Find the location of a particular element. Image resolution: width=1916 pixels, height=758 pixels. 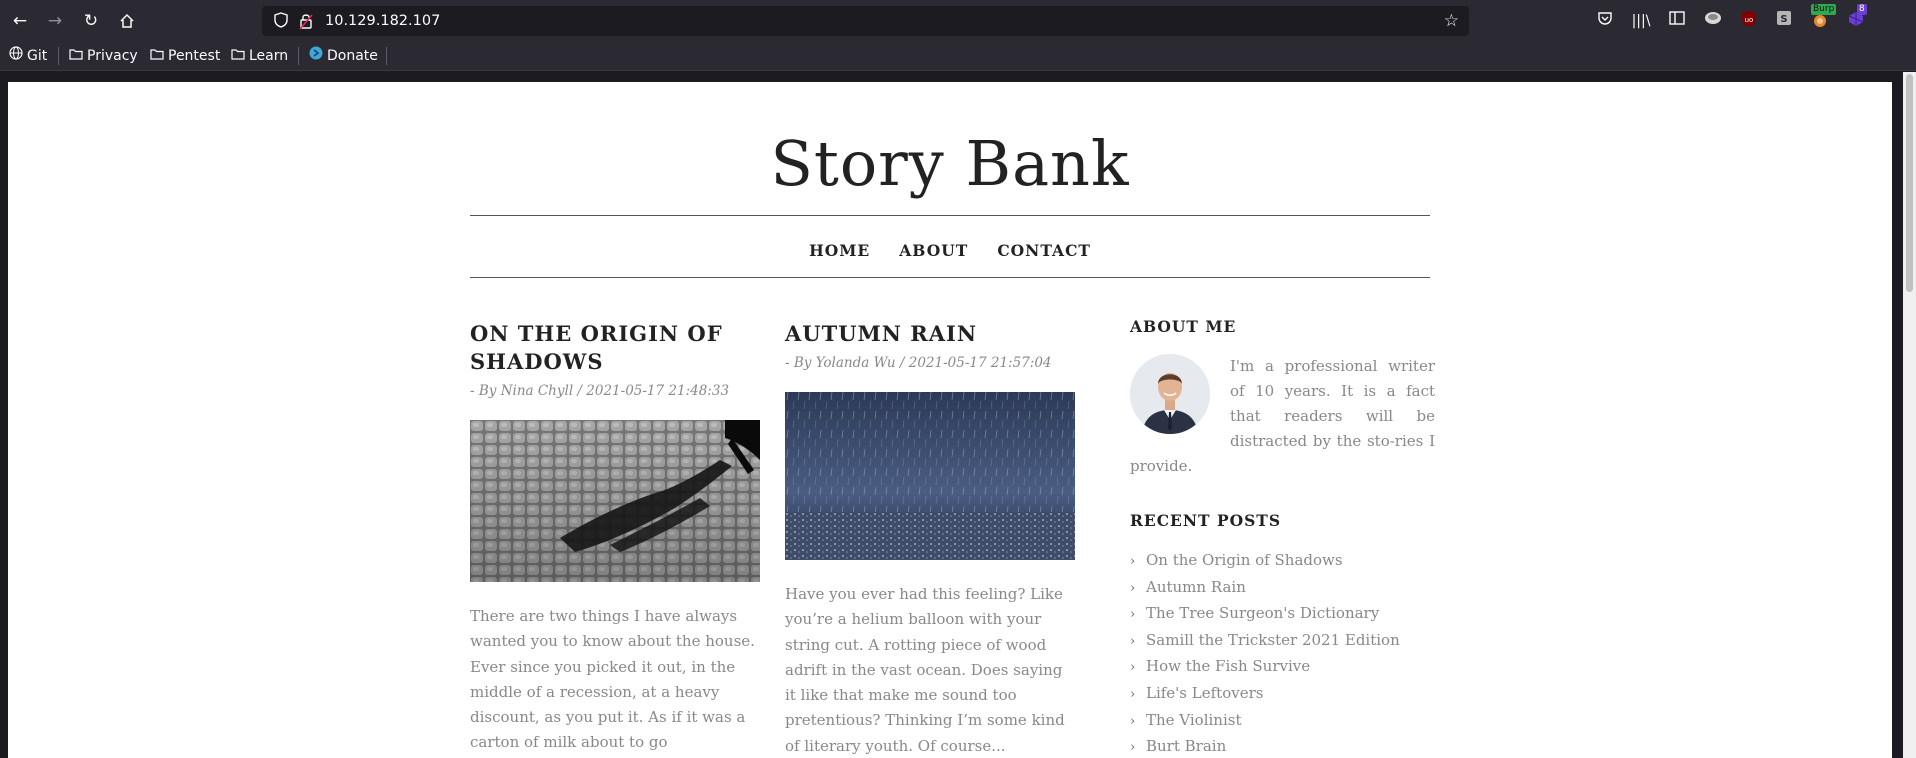

bookmark-git: Git is located at coordinates (27, 56).